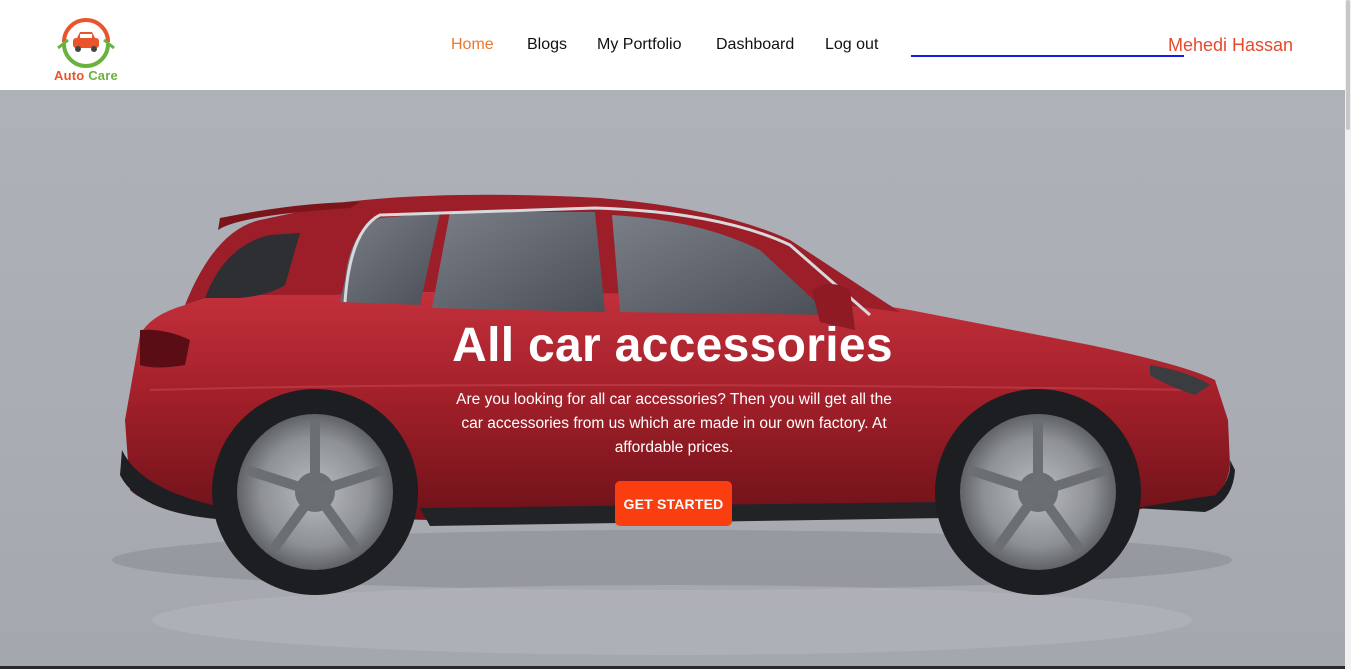 Image resolution: width=1351 pixels, height=669 pixels. What do you see at coordinates (755, 45) in the screenshot?
I see `nav-dashboard: Dashboard` at bounding box center [755, 45].